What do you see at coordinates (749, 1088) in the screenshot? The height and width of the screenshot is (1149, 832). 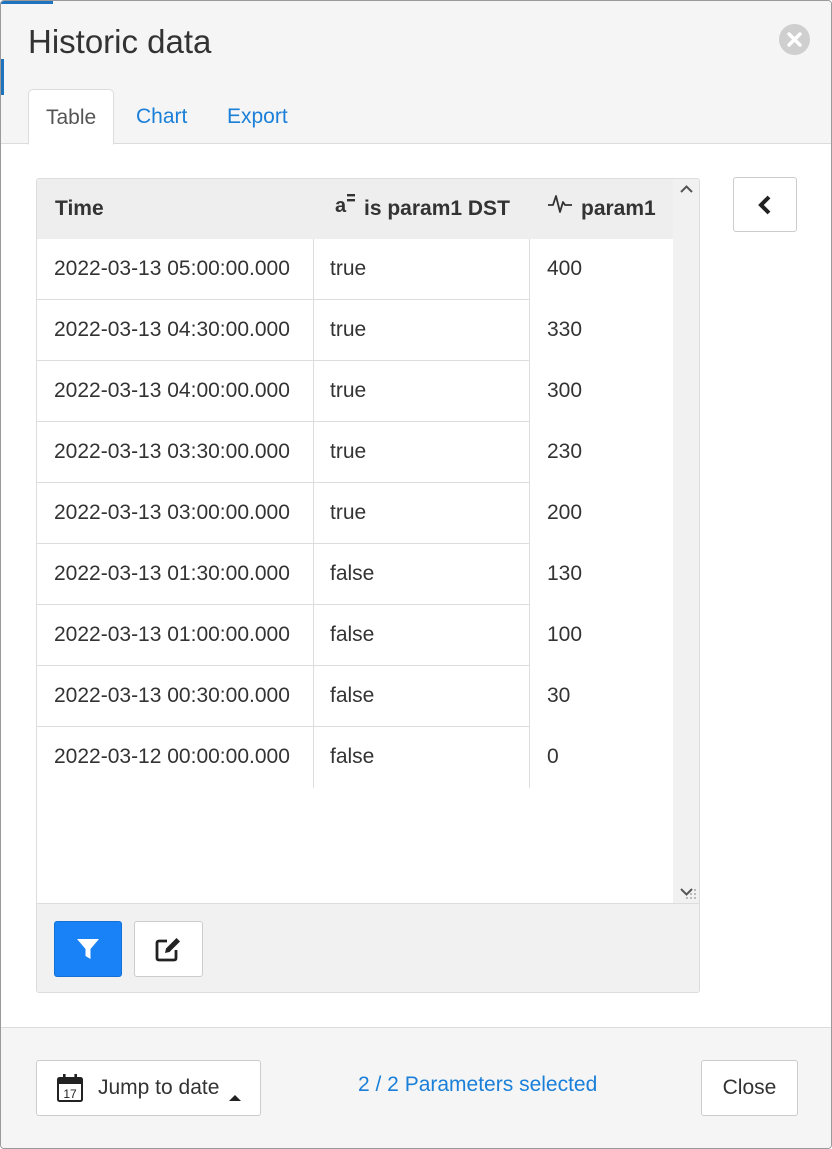 I see `close-button: Close` at bounding box center [749, 1088].